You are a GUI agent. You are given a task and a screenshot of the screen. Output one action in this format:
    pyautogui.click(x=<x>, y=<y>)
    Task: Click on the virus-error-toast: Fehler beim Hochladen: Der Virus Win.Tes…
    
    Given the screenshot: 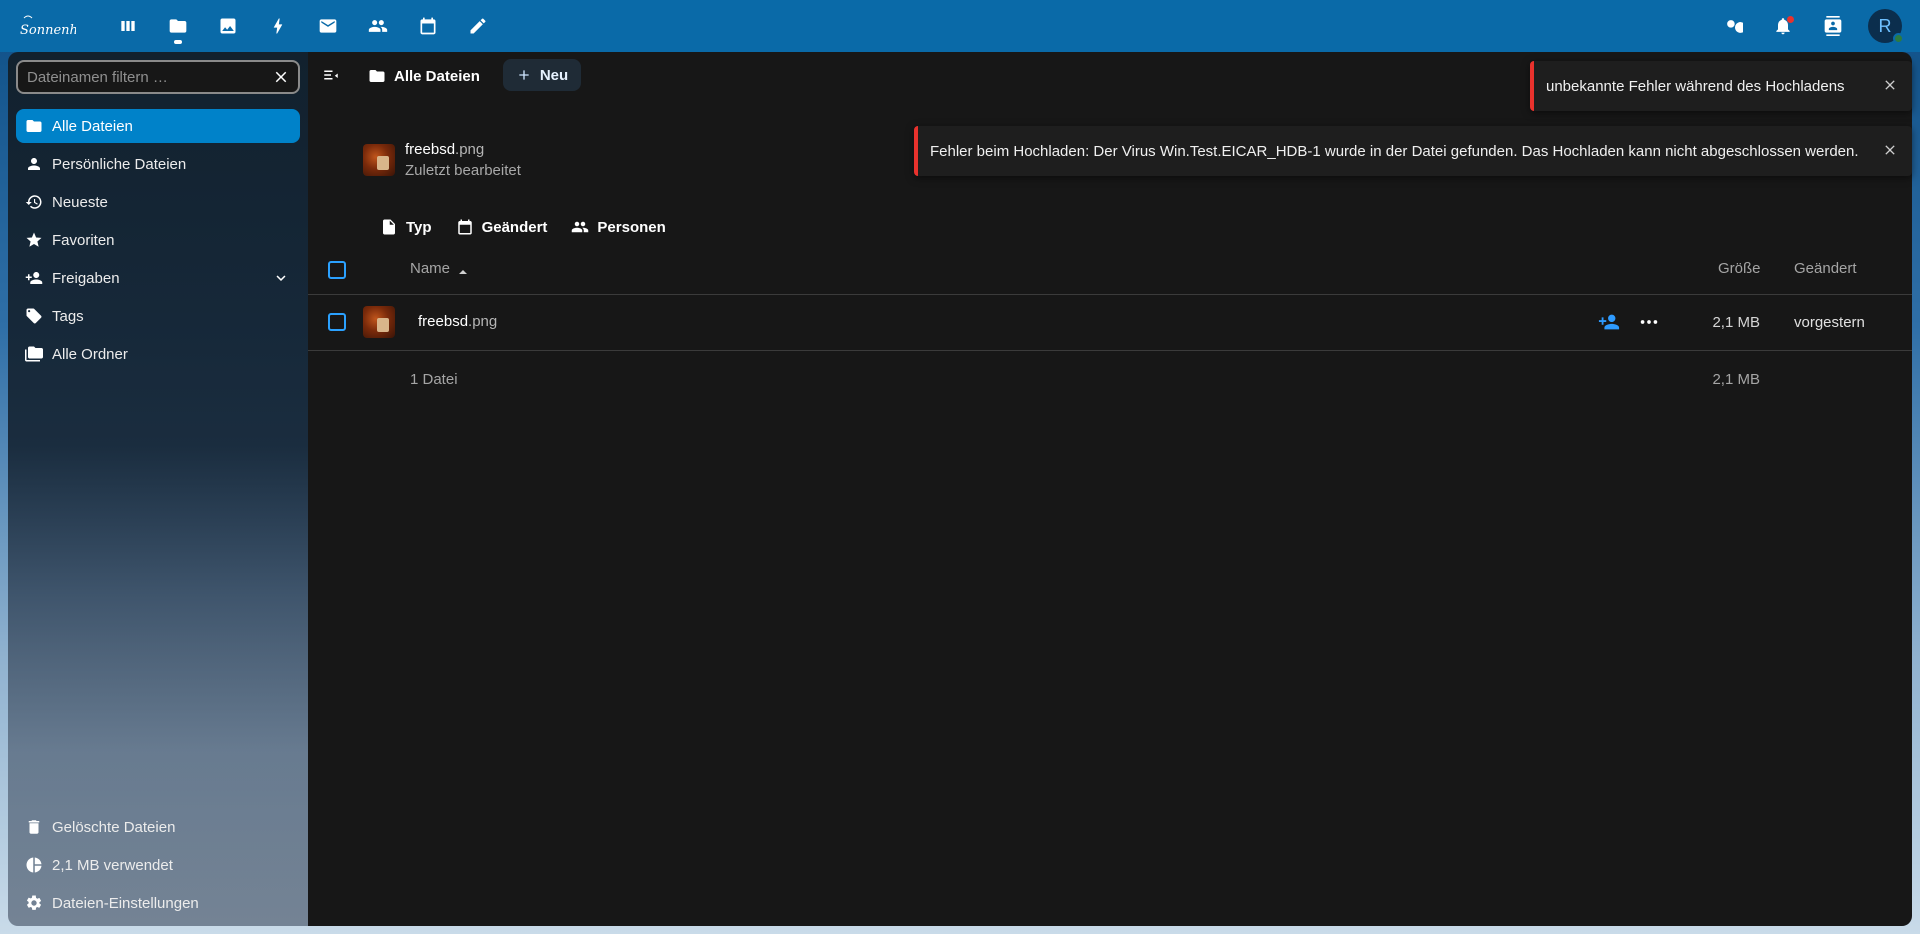 What is the action you would take?
    pyautogui.click(x=1413, y=151)
    